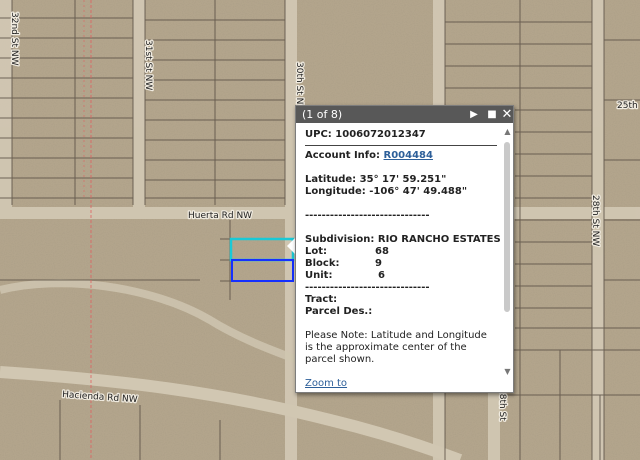  I want to click on account-row: Account Info: R004484, so click(403, 156).